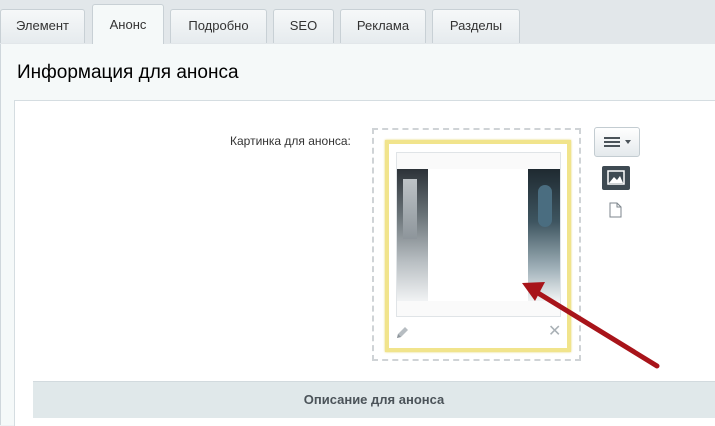 The width and height of the screenshot is (715, 426). Describe the element at coordinates (402, 333) in the screenshot. I see `edit-icon` at that location.